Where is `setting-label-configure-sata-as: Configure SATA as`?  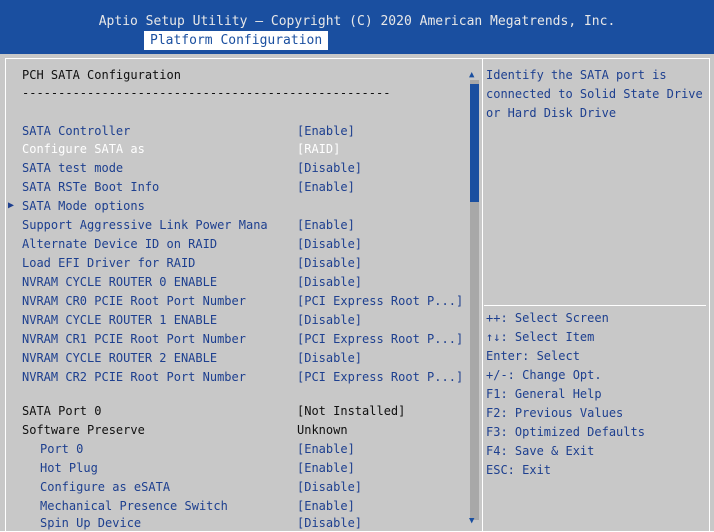
setting-label-configure-sata-as: Configure SATA as is located at coordinates (83, 149).